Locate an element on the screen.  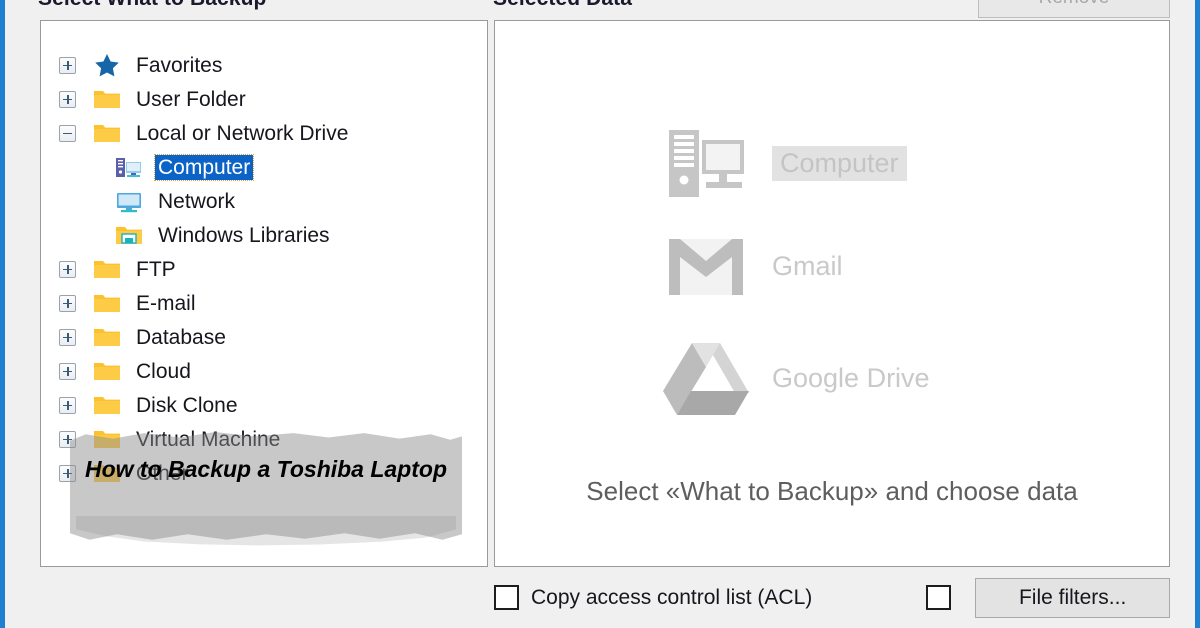
tree-item-computer: Computer is located at coordinates (264, 167).